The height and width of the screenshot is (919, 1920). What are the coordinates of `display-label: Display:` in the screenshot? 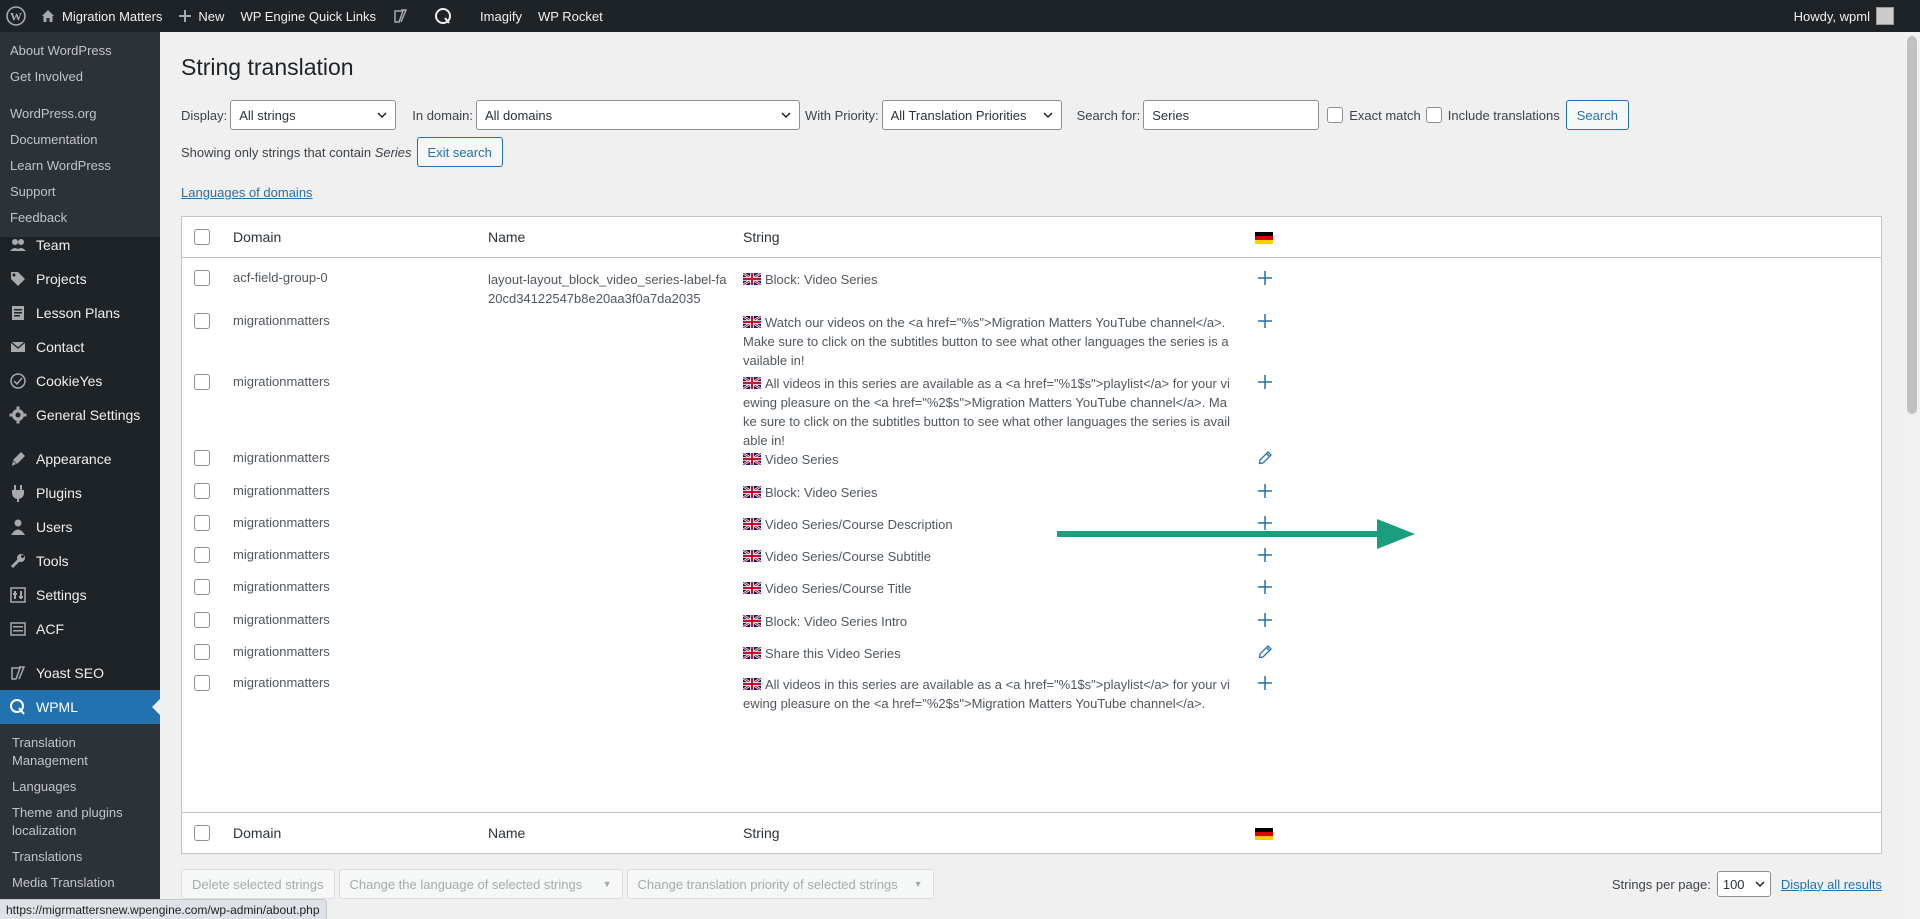 It's located at (204, 115).